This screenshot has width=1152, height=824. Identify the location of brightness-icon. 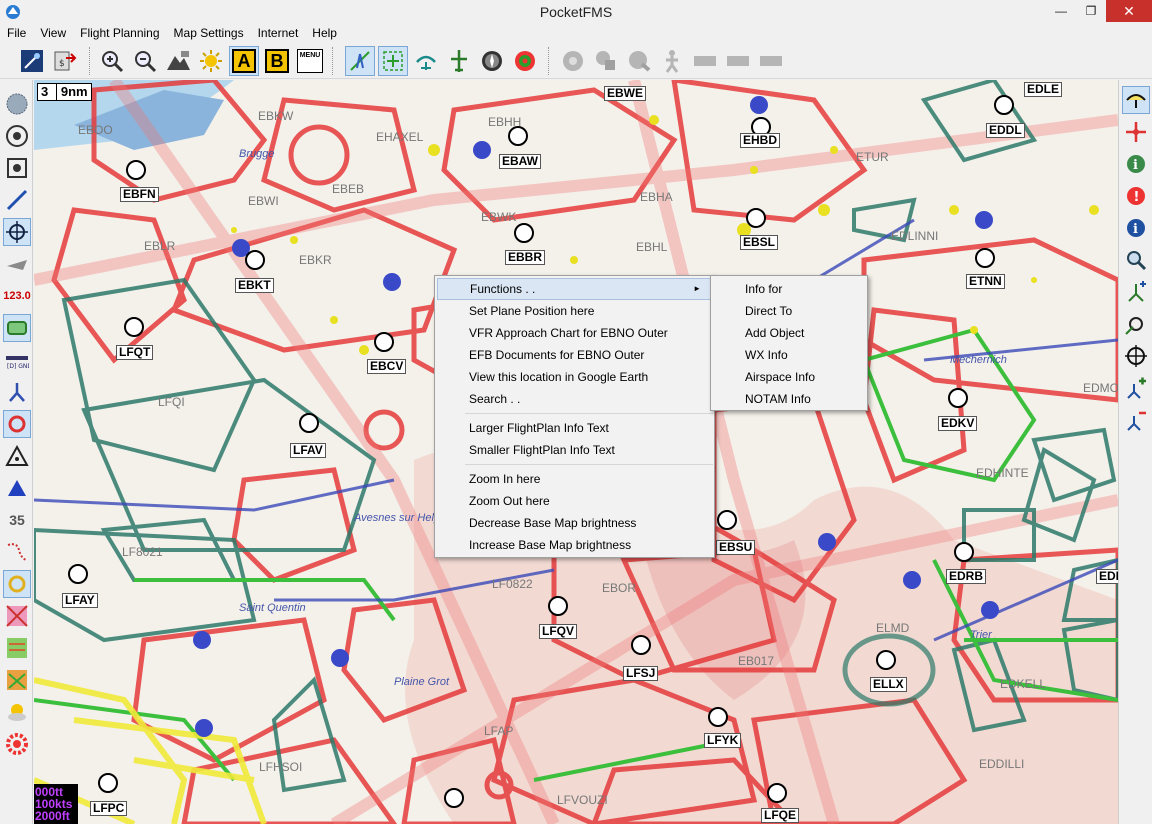
(211, 61).